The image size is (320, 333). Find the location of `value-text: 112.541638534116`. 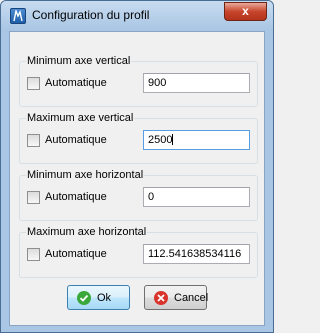

value-text: 112.541638534116 is located at coordinates (195, 254).